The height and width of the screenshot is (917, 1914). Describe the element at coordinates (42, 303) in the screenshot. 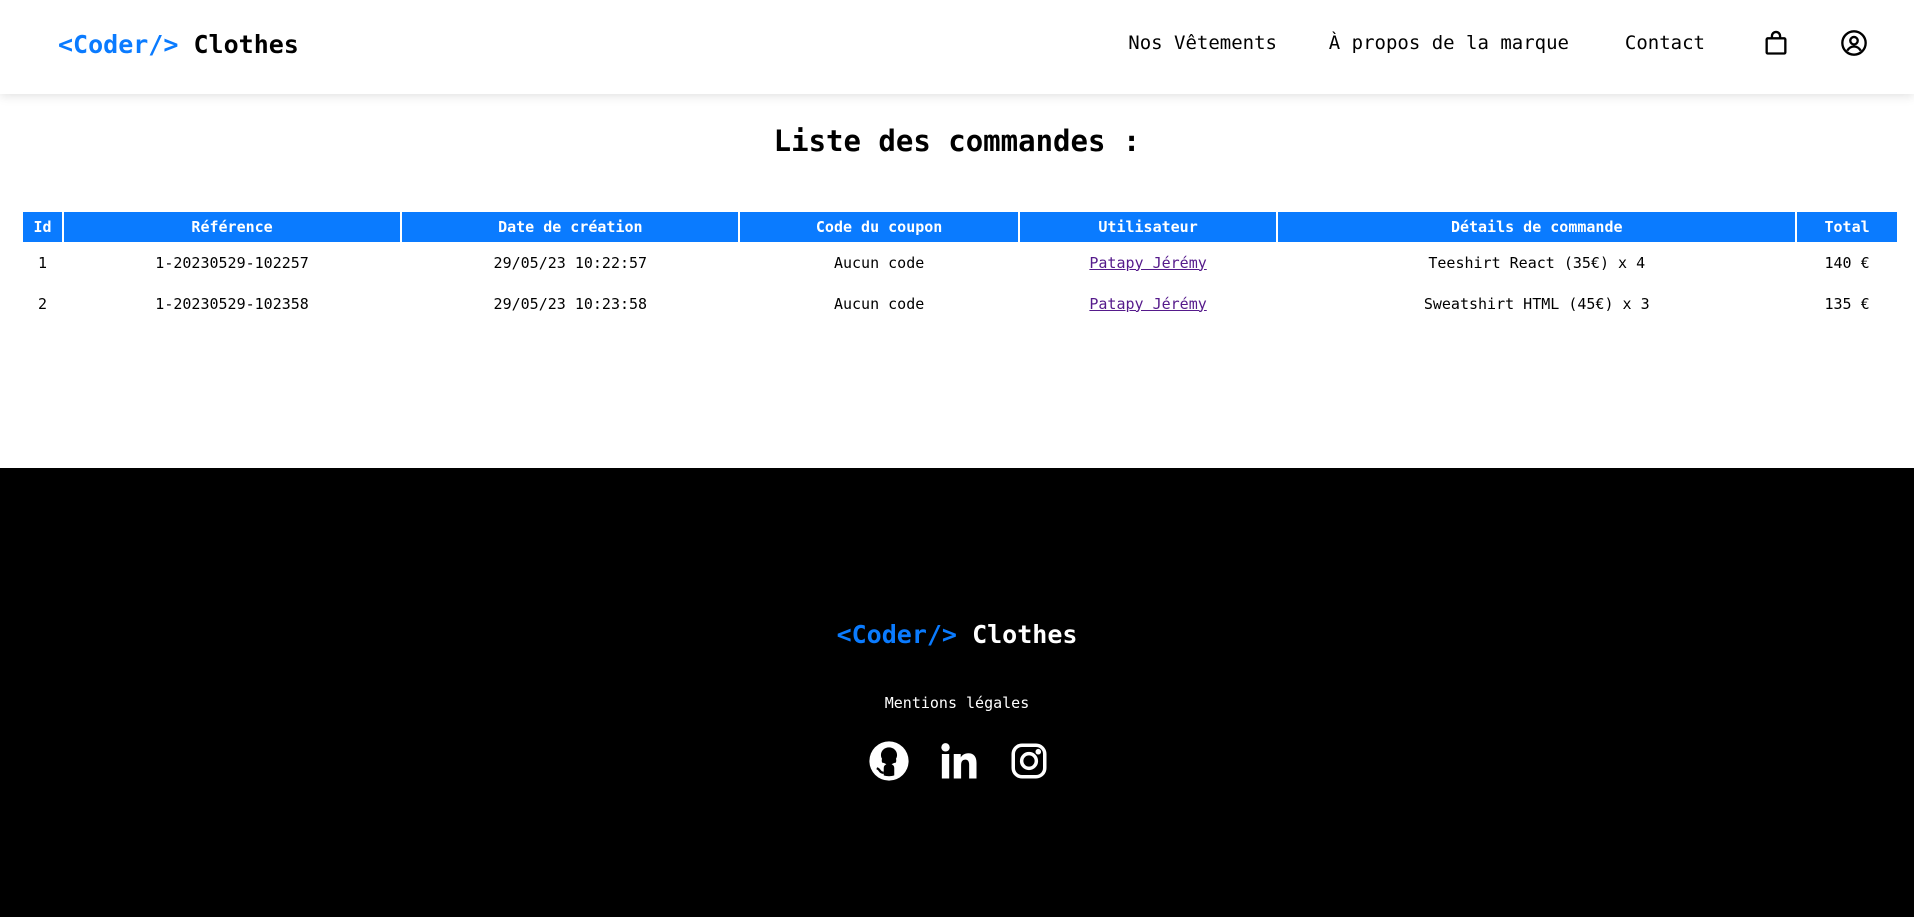

I see `cell-id: 2` at that location.